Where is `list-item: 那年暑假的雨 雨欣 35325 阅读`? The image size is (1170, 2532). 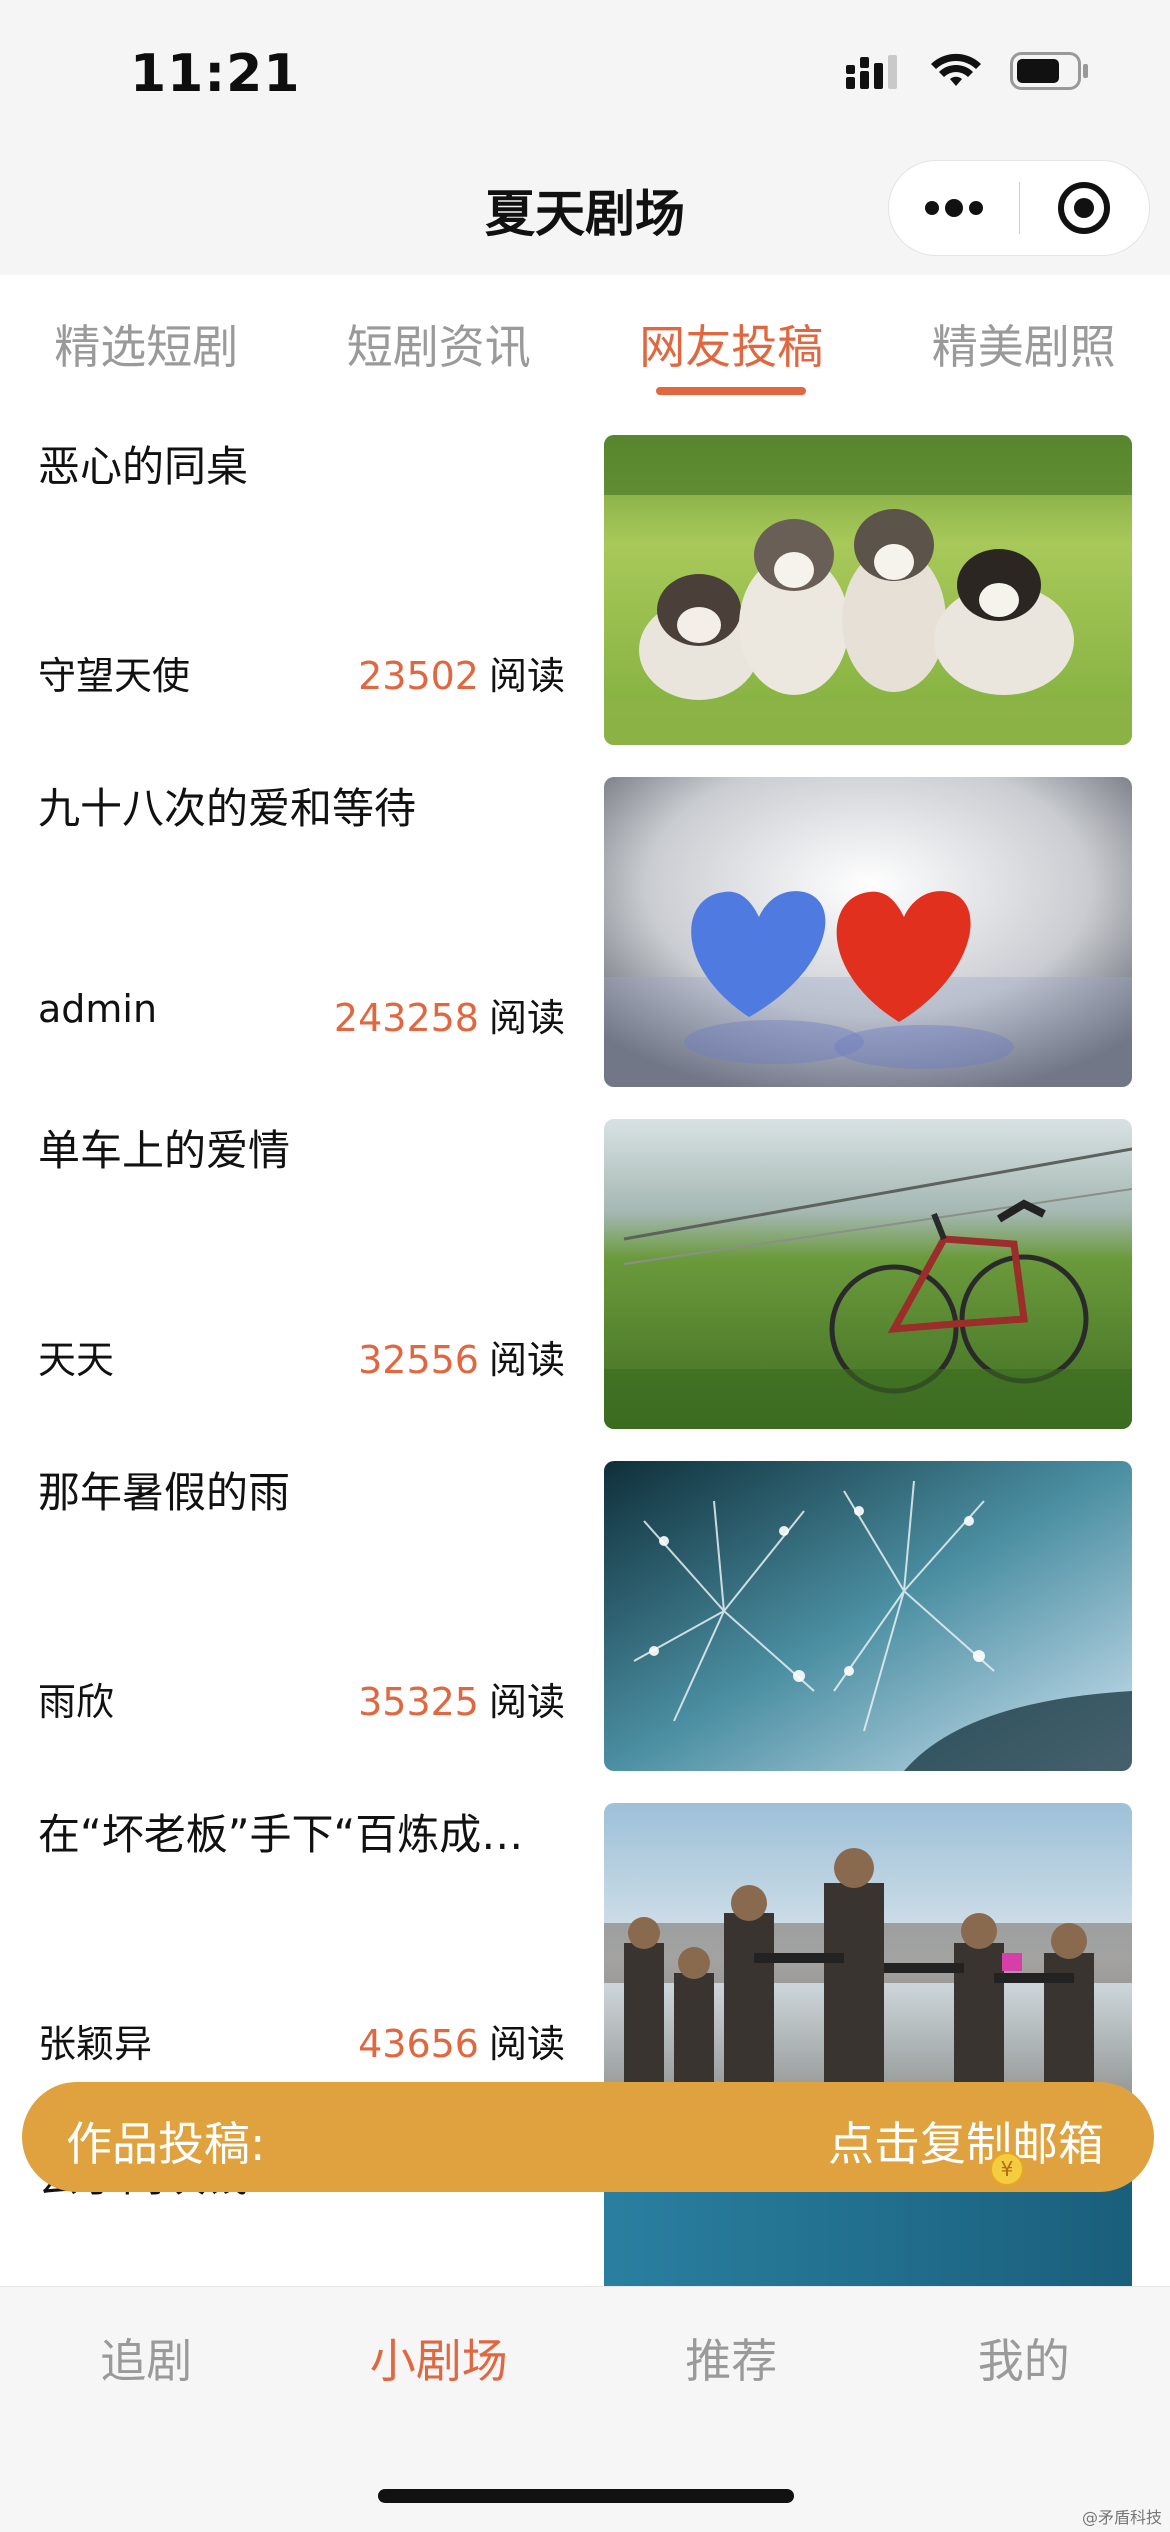 list-item: 那年暑假的雨 雨欣 35325 阅读 is located at coordinates (585, 1600).